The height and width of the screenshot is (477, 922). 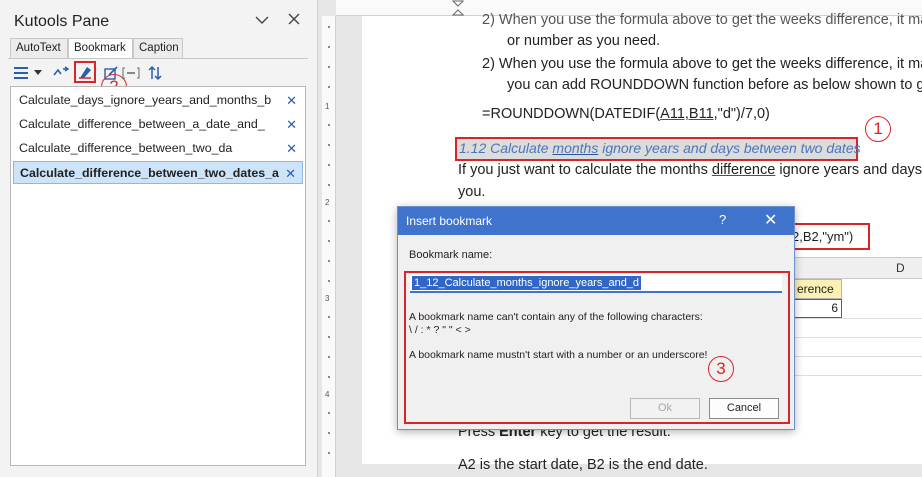 I want to click on vertical-ruler: 1 2 3 4, so click(x=329, y=246).